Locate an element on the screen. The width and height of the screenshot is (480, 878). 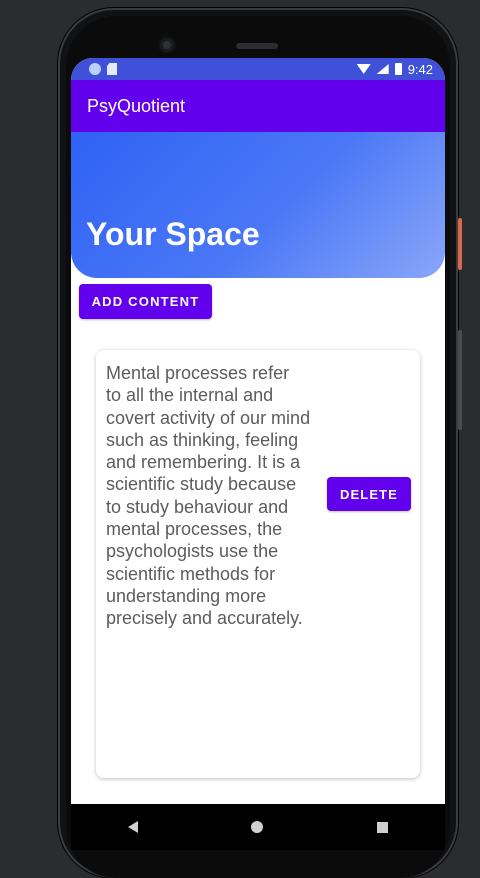
wifi-icon is located at coordinates (363, 69).